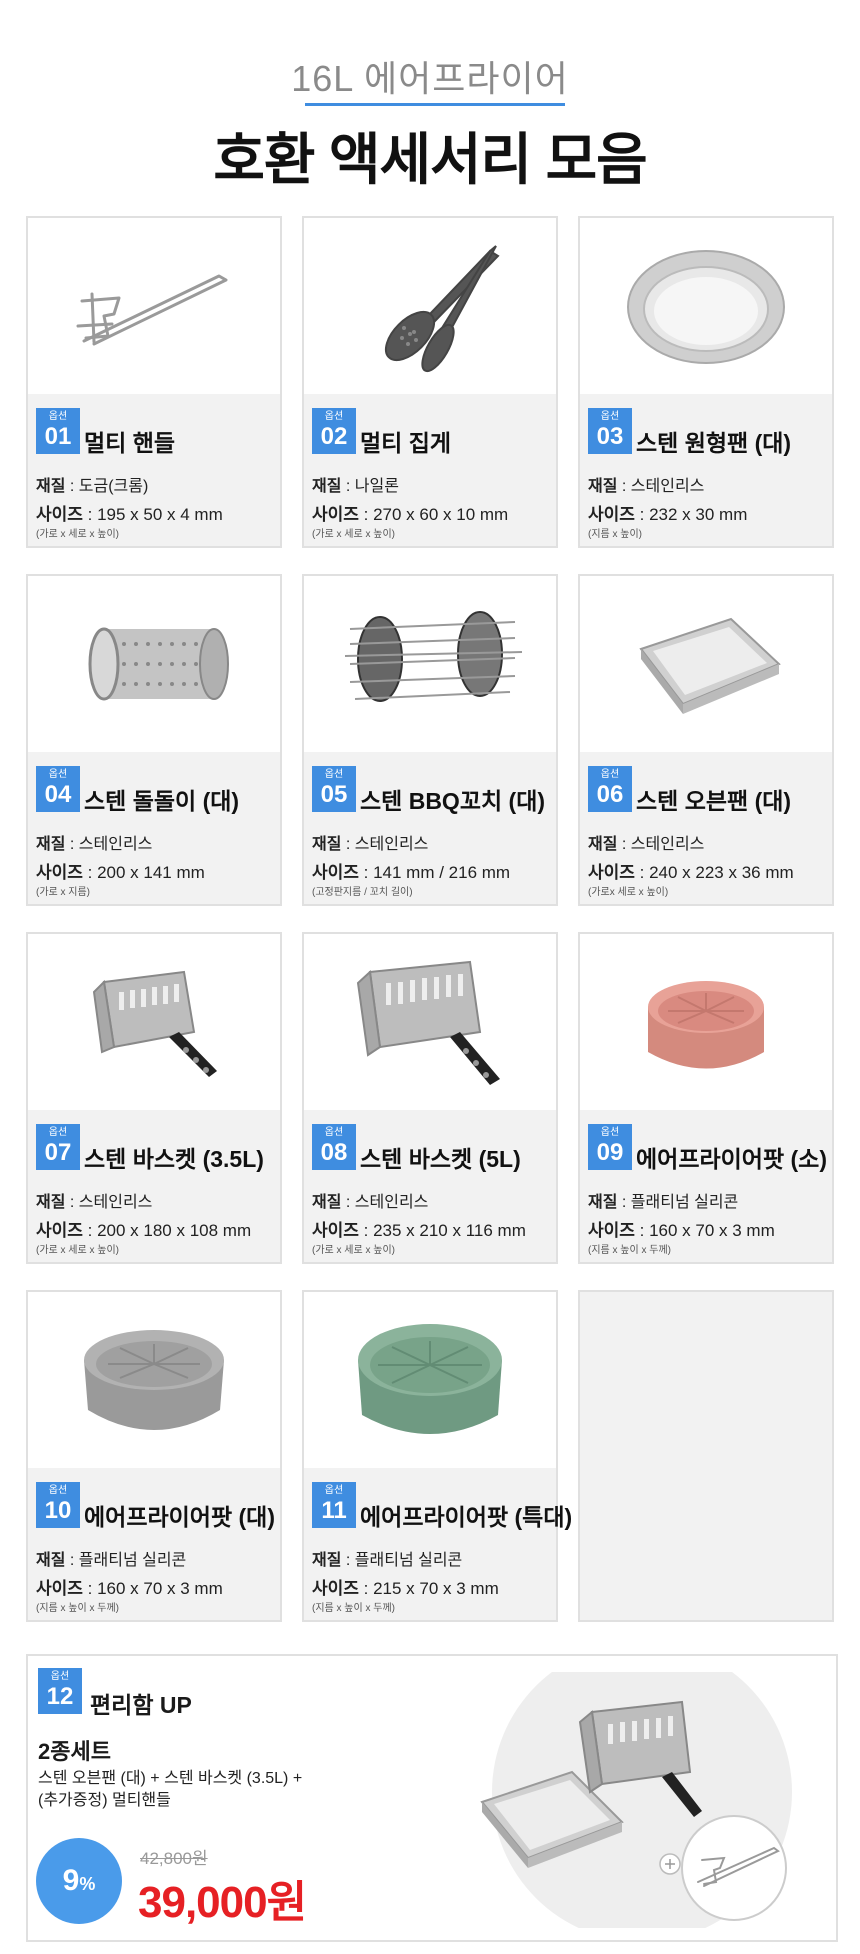 This screenshot has height=1954, width=860. What do you see at coordinates (79, 1881) in the screenshot?
I see `discount-badge: 9%` at bounding box center [79, 1881].